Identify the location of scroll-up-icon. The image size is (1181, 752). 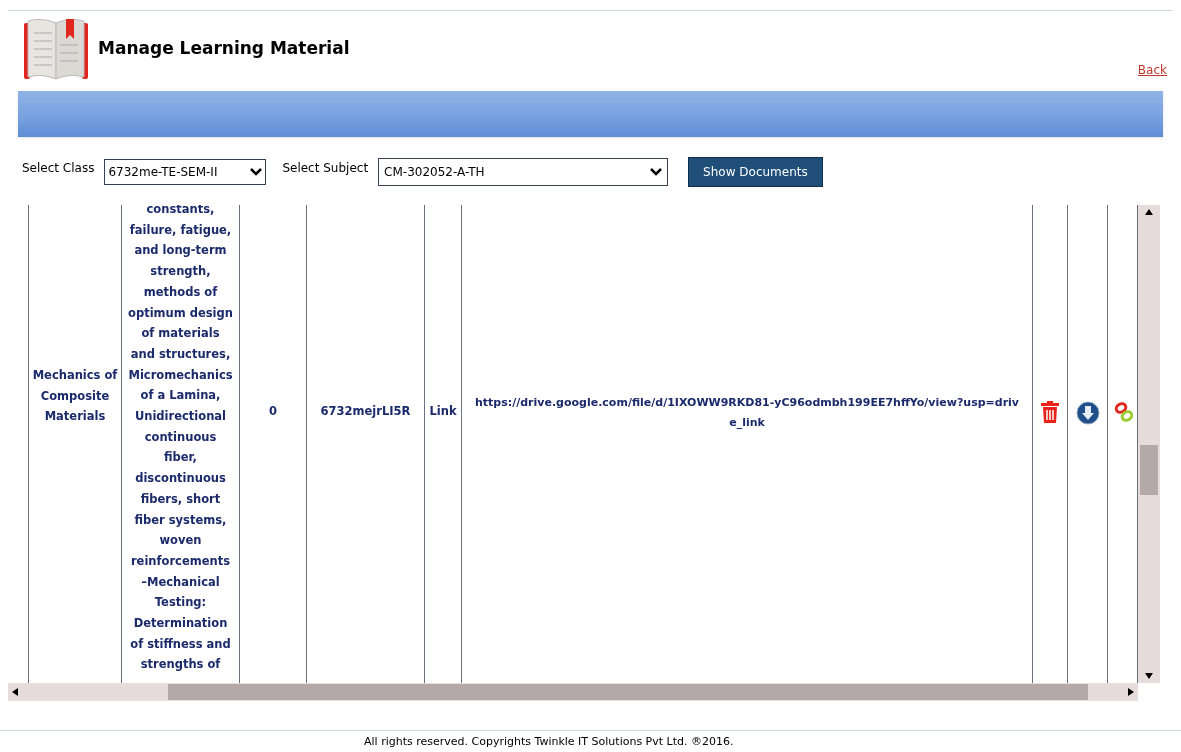
(1149, 212).